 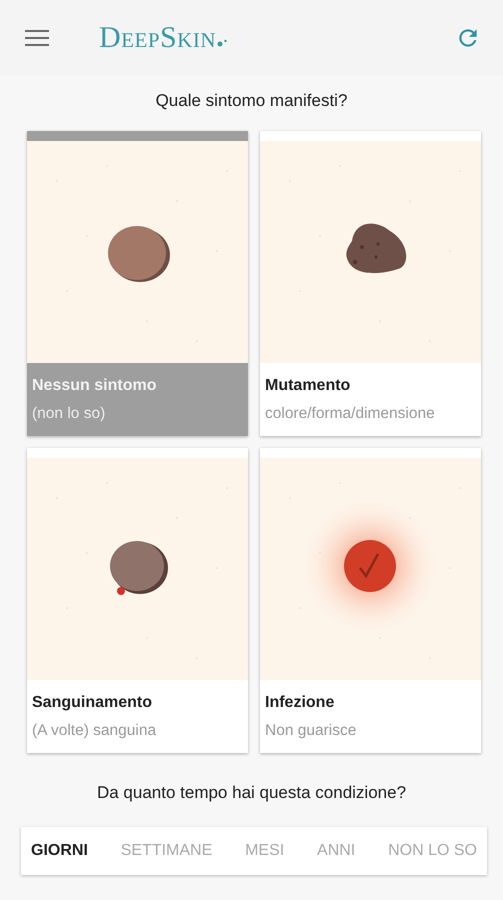 I want to click on card-subtitle: Non guarisce, so click(x=311, y=731).